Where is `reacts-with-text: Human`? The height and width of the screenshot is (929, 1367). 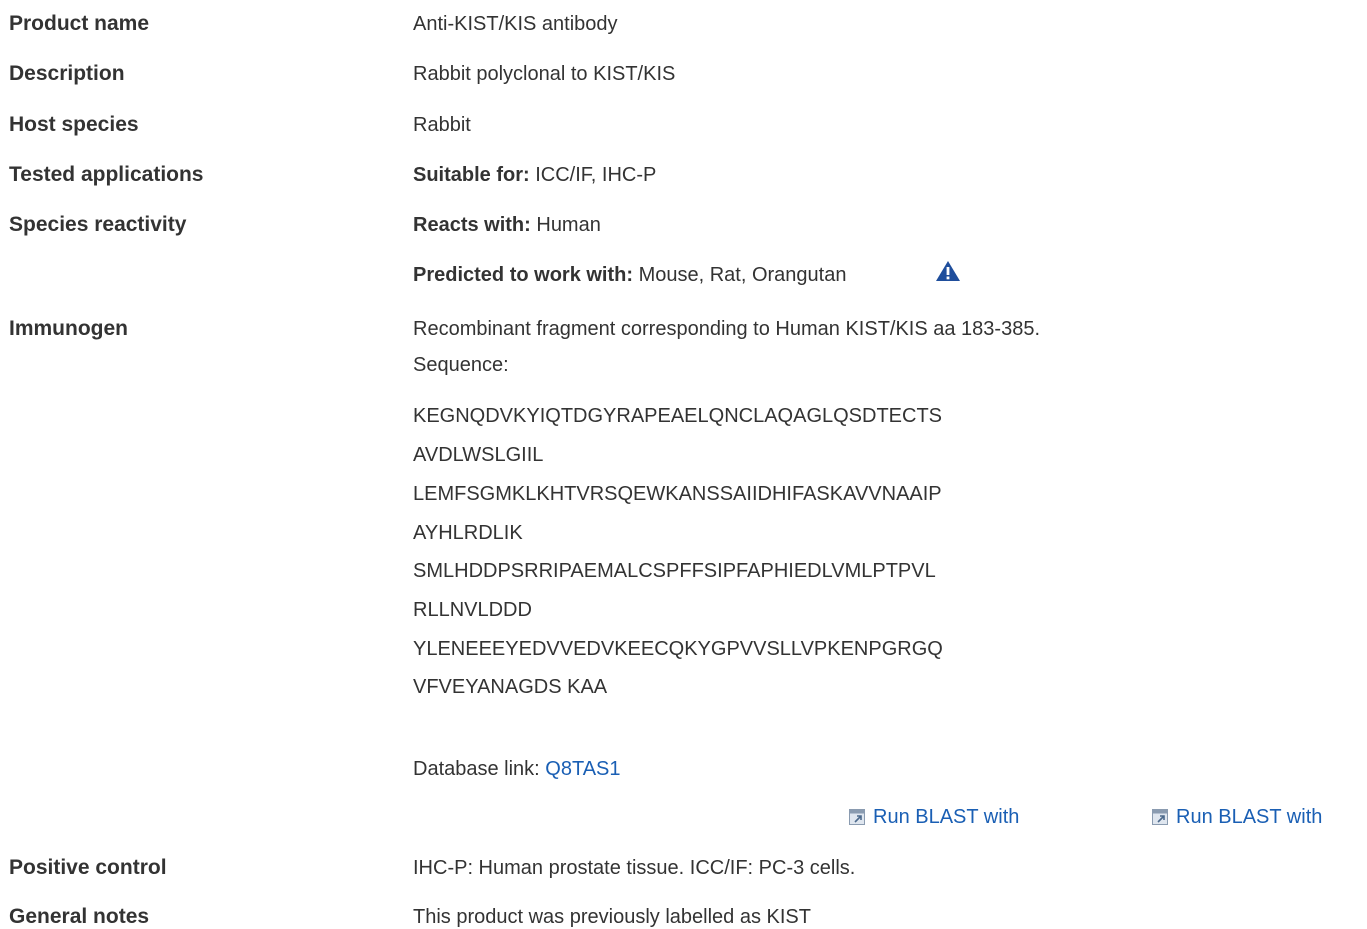 reacts-with-text: Human is located at coordinates (565, 225).